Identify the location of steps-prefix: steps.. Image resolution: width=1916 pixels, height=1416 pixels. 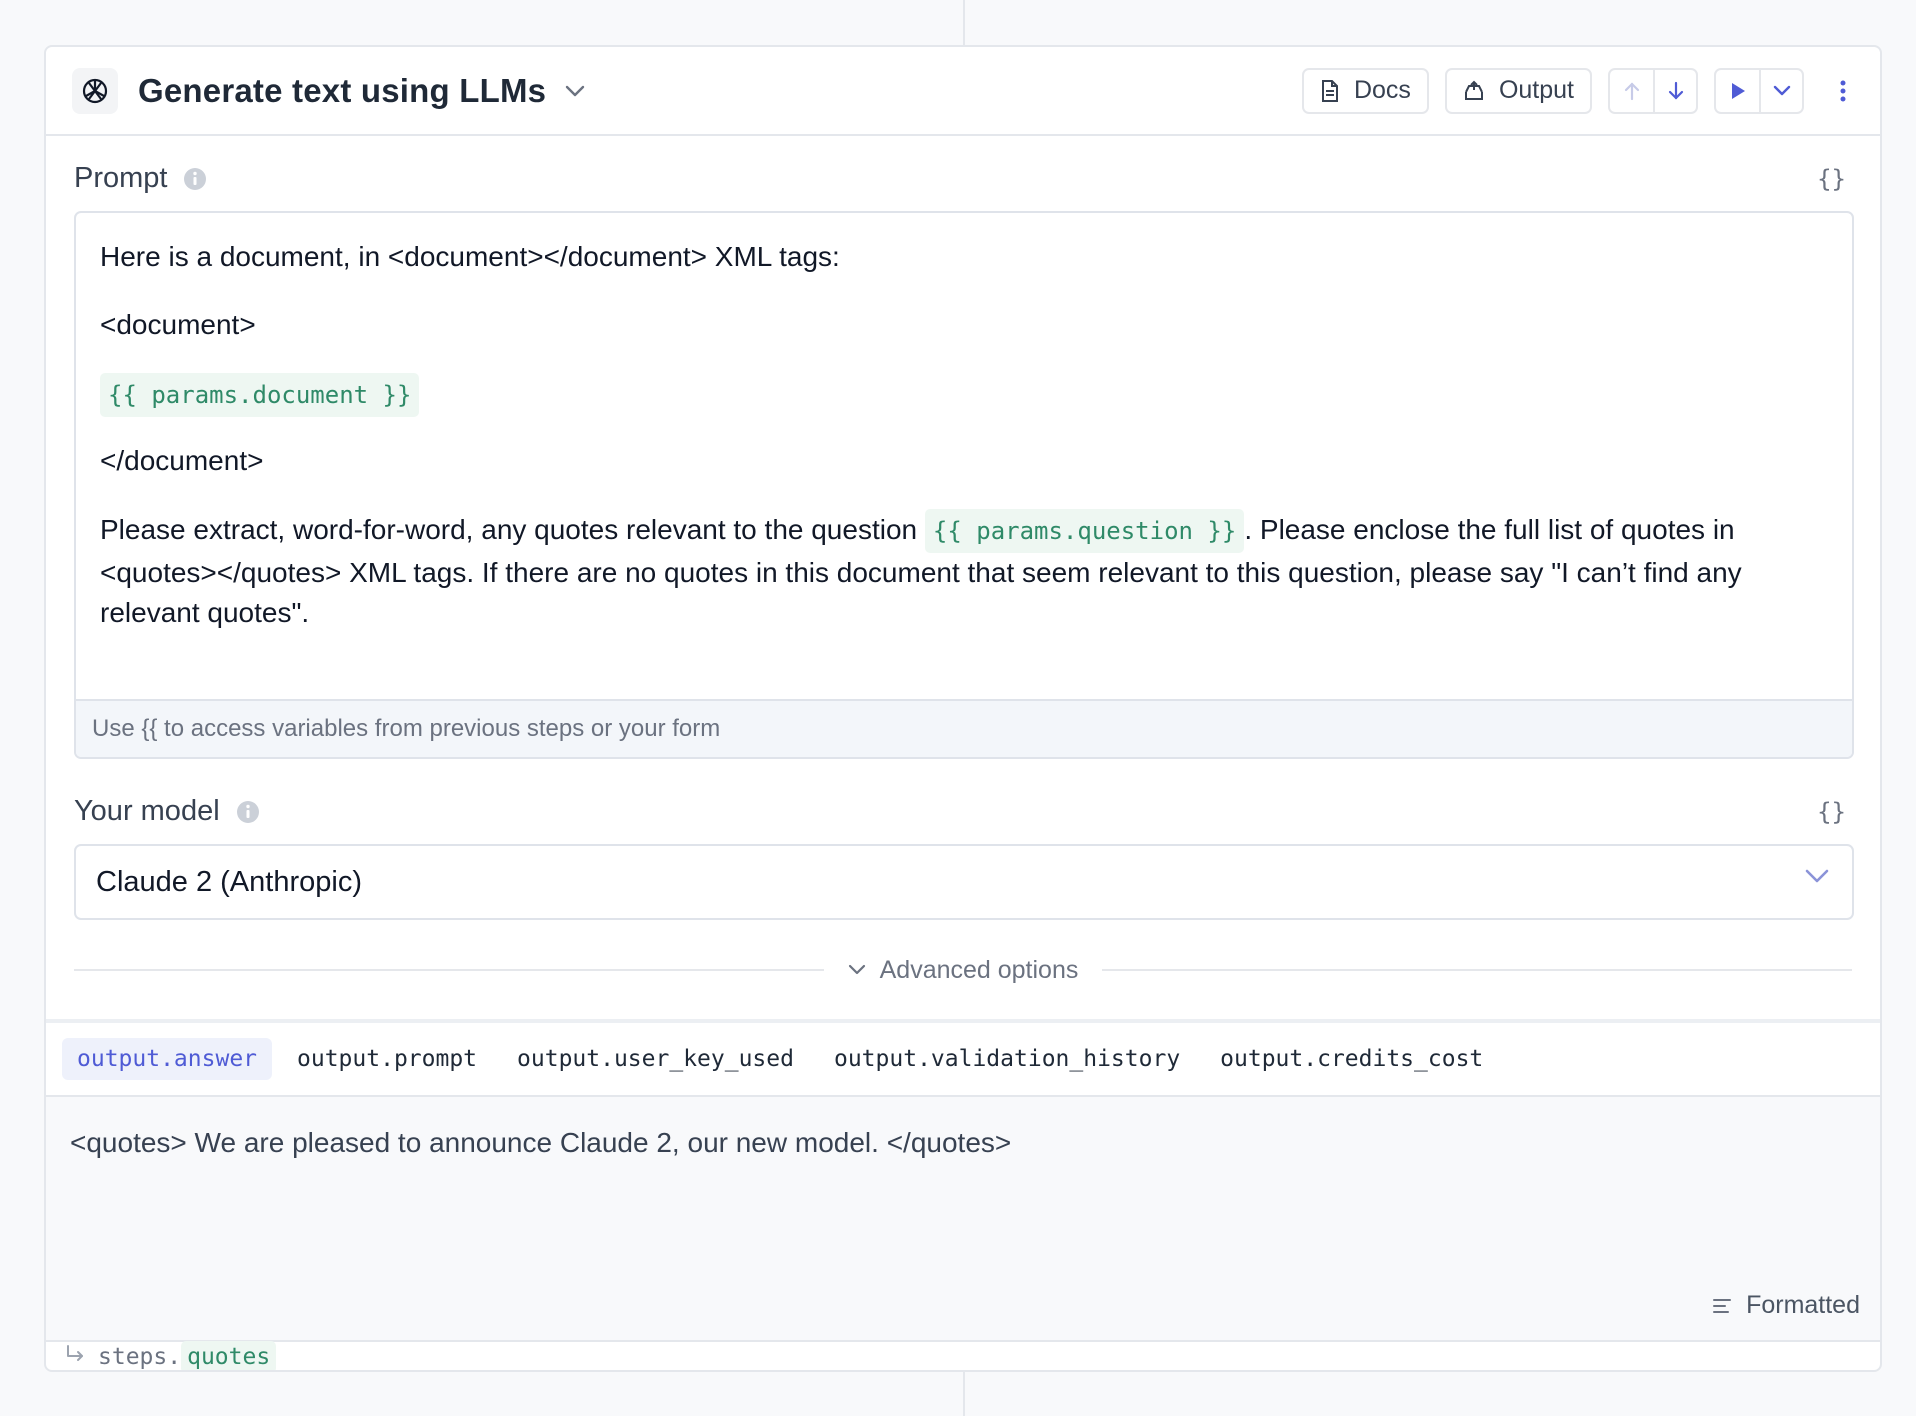
(140, 1357).